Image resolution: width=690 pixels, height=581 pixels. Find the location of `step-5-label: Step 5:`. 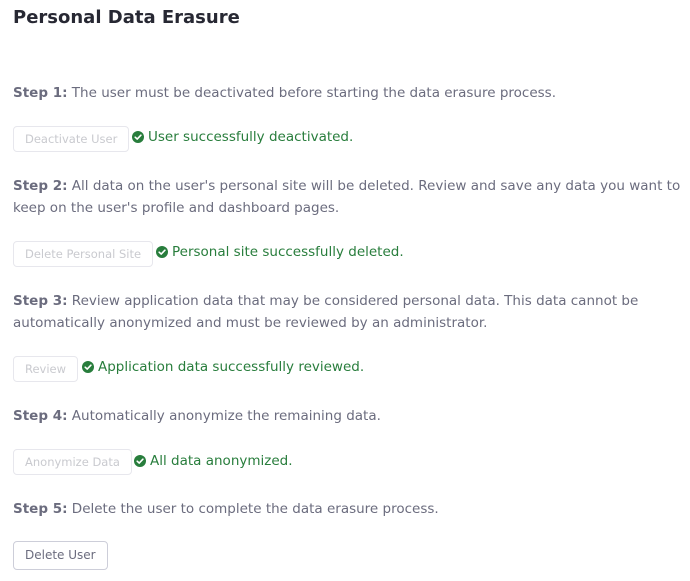

step-5-label: Step 5: is located at coordinates (40, 509).